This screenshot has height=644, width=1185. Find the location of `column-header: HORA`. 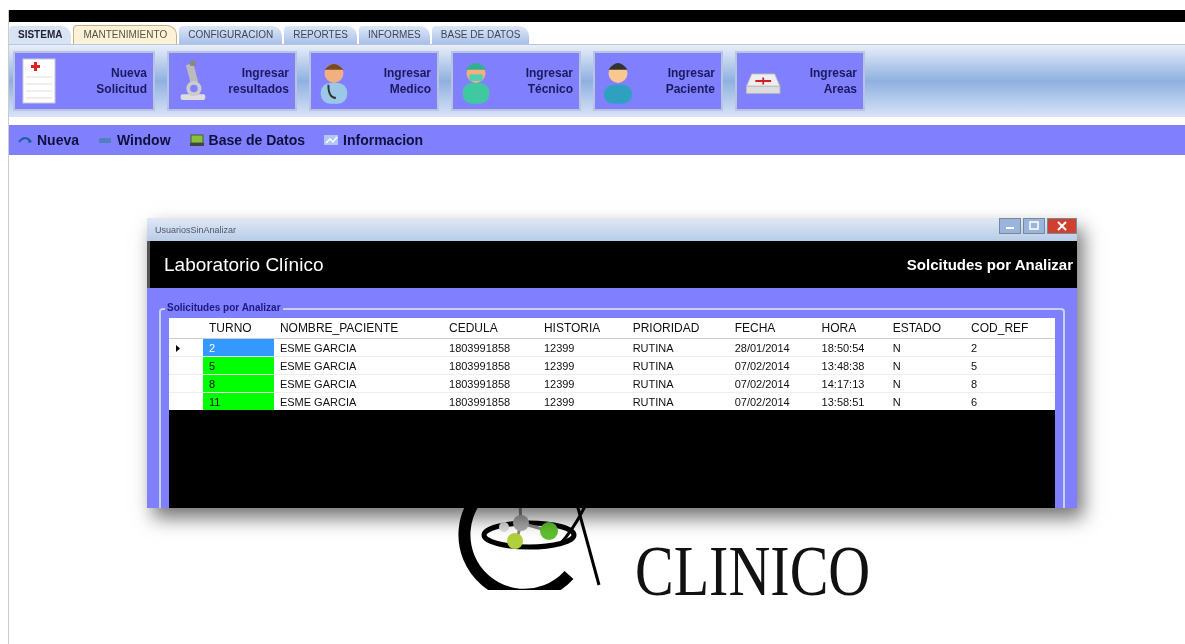

column-header: HORA is located at coordinates (851, 328).